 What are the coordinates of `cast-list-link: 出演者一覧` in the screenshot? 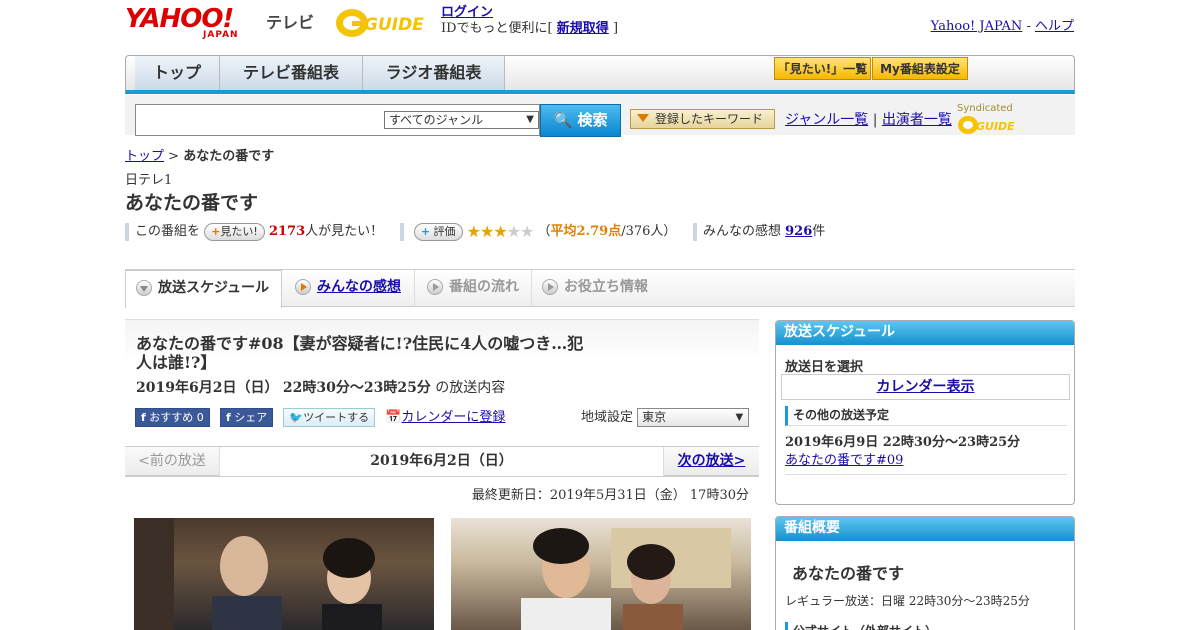 It's located at (917, 120).